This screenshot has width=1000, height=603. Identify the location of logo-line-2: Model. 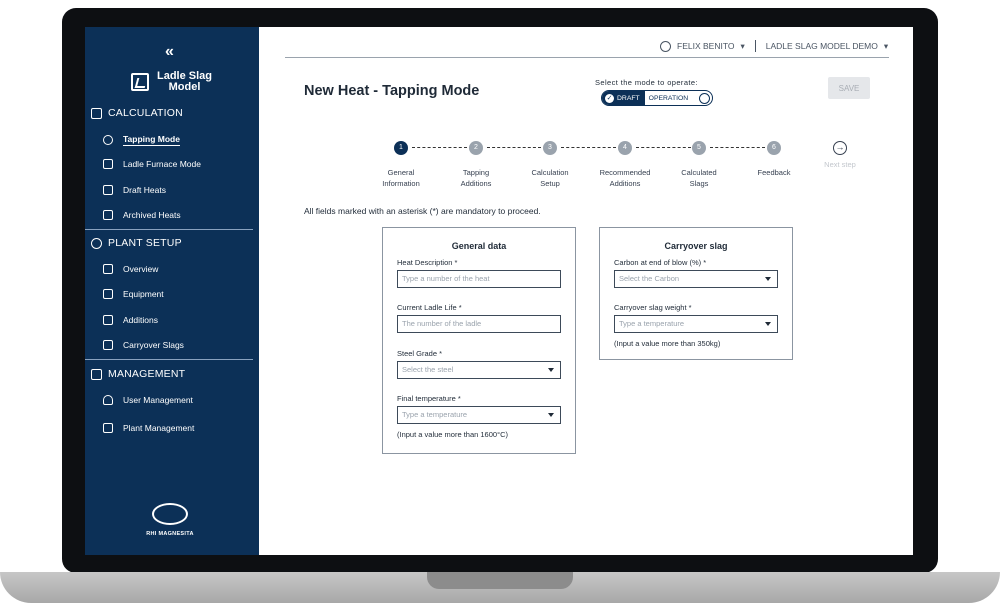
(184, 87).